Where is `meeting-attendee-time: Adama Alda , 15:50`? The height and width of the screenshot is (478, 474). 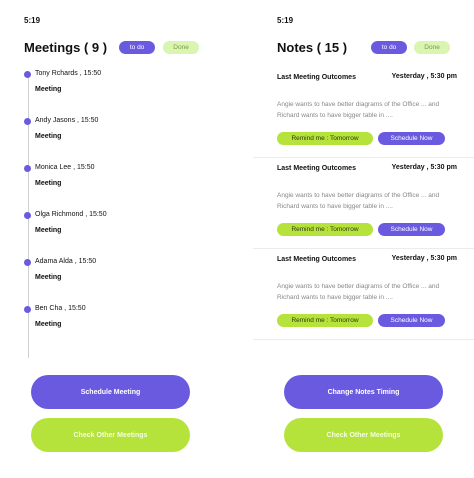
meeting-attendee-time: Adama Alda , 15:50 is located at coordinates (66, 261).